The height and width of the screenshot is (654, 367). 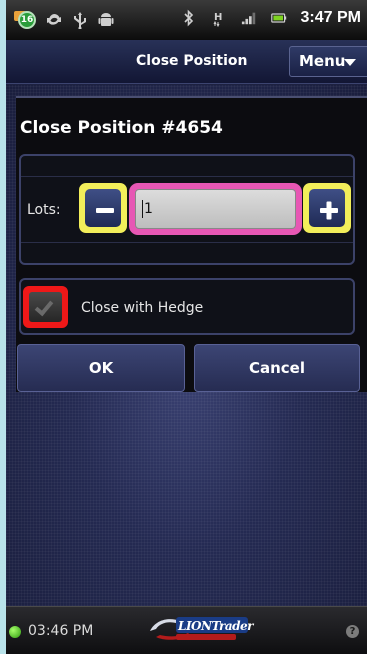 What do you see at coordinates (121, 128) in the screenshot?
I see `dialog-title: Close Position #4654` at bounding box center [121, 128].